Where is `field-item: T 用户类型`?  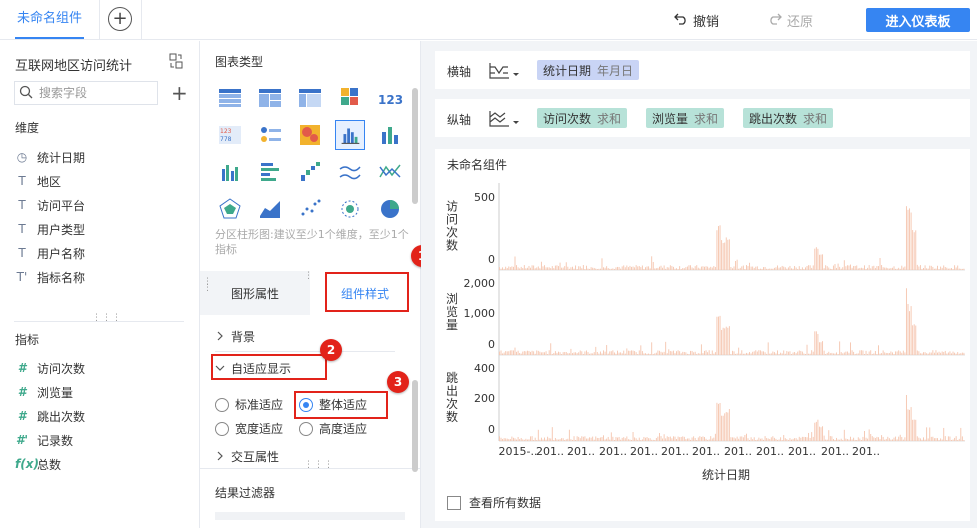 field-item: T 用户类型 is located at coordinates (50, 229).